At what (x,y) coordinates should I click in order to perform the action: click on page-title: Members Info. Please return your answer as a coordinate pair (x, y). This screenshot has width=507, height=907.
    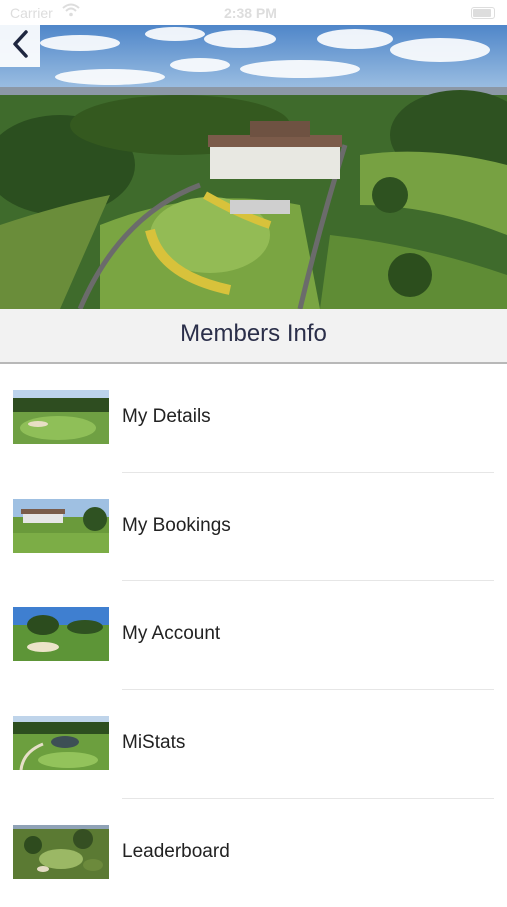
    Looking at the image, I should click on (253, 333).